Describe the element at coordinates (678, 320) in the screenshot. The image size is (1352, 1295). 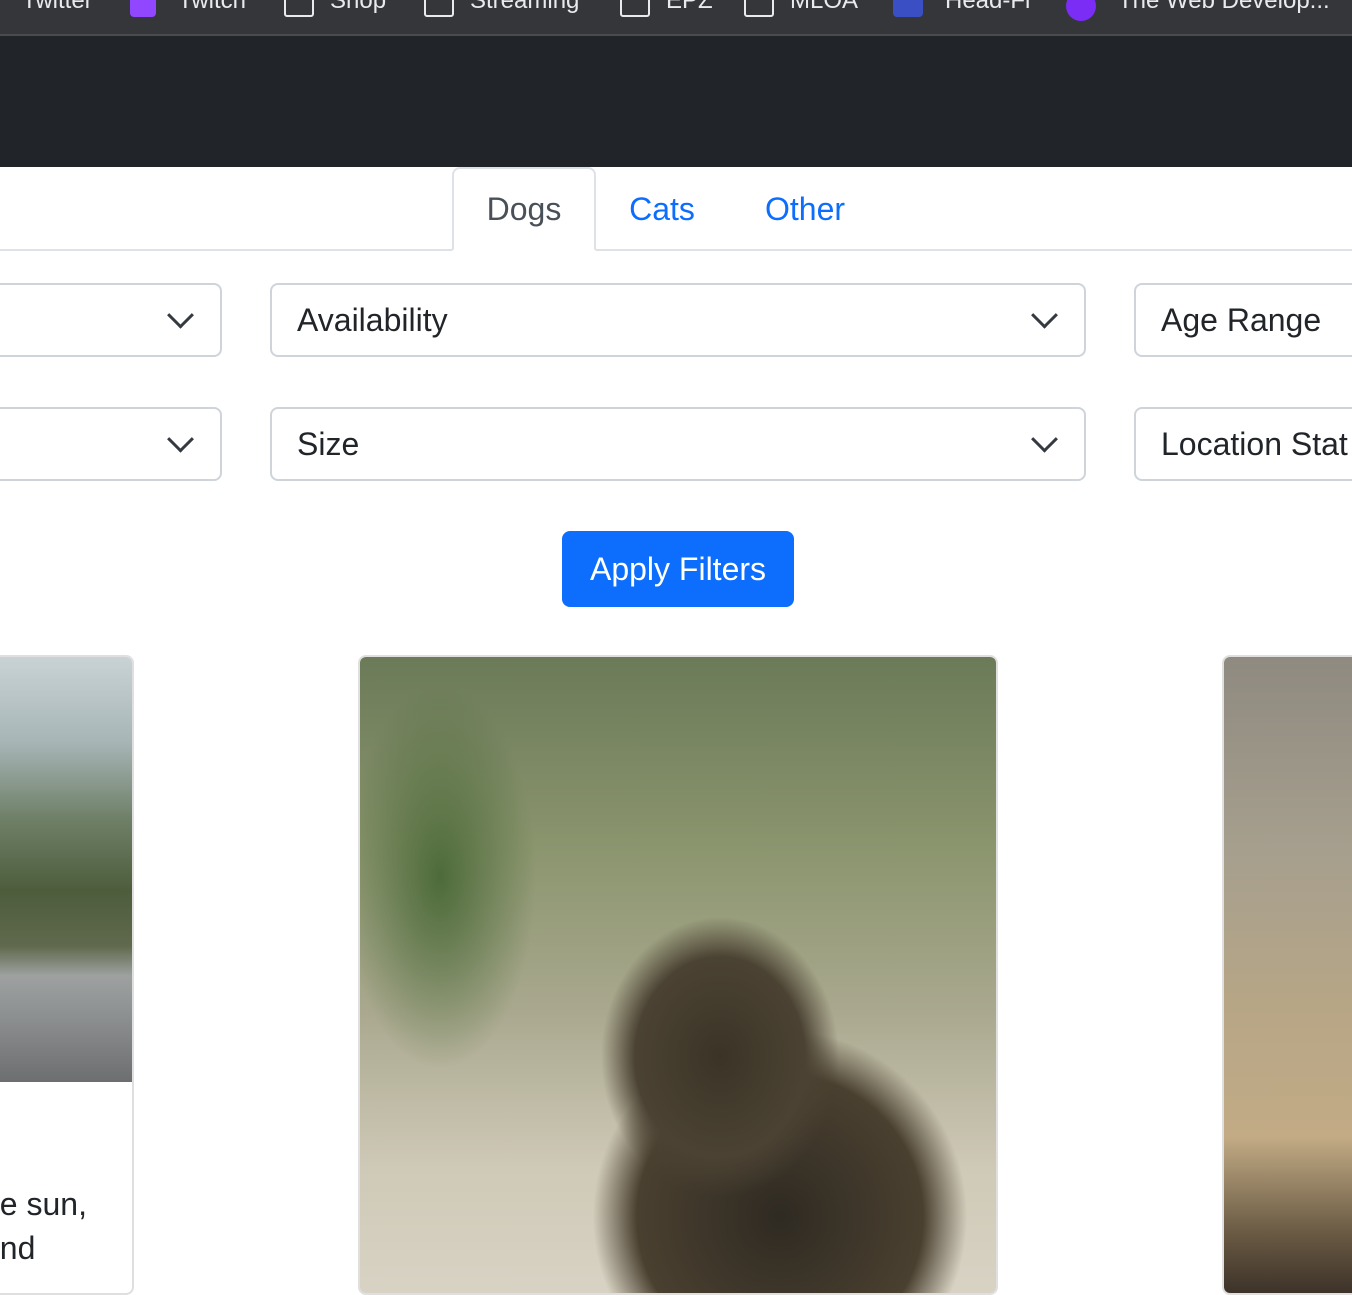
I see `availability-select: Availability` at that location.